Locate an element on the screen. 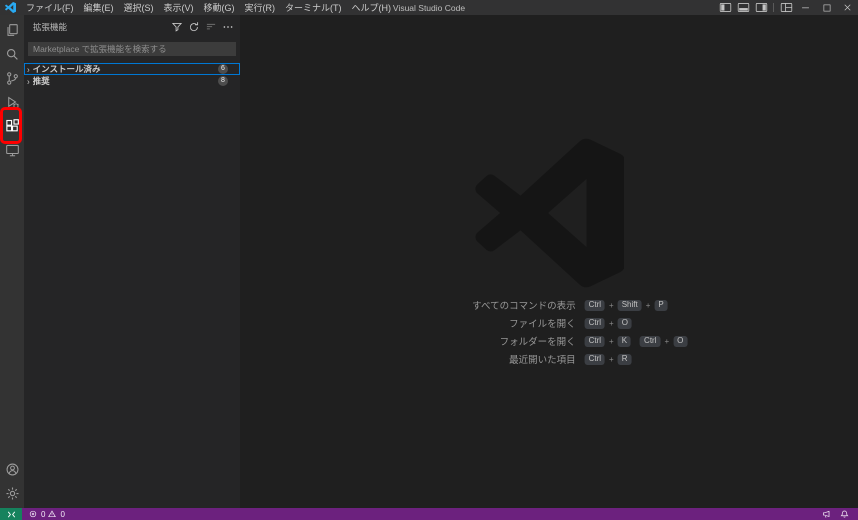 Image resolution: width=858 pixels, height=520 pixels. shortcut-label: ファイルを開く is located at coordinates (542, 324).